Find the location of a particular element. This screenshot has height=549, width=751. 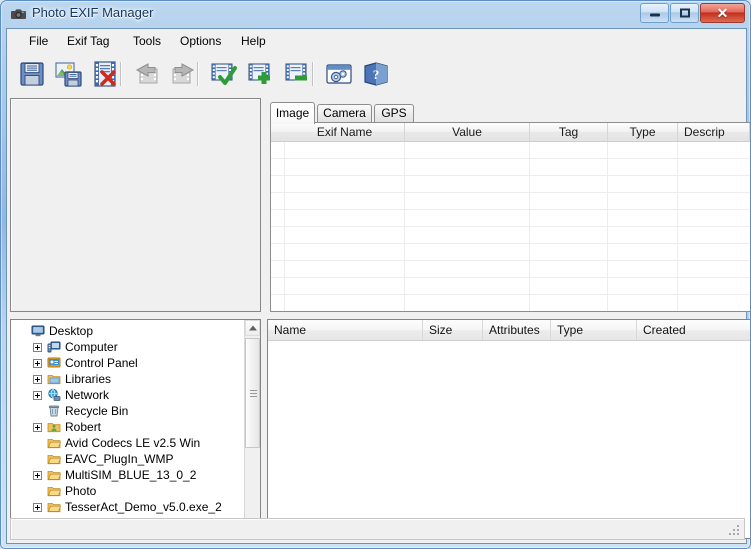

tree-item-tesseract-demo: TesserAct_Demo_v5.0.exe_2 is located at coordinates (127, 507).